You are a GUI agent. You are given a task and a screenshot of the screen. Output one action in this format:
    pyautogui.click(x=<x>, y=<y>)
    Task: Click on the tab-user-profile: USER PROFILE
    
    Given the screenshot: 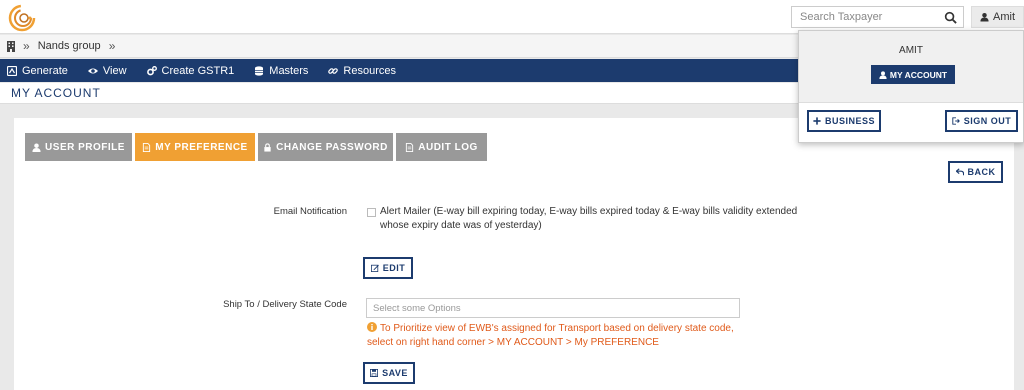 What is the action you would take?
    pyautogui.click(x=78, y=147)
    